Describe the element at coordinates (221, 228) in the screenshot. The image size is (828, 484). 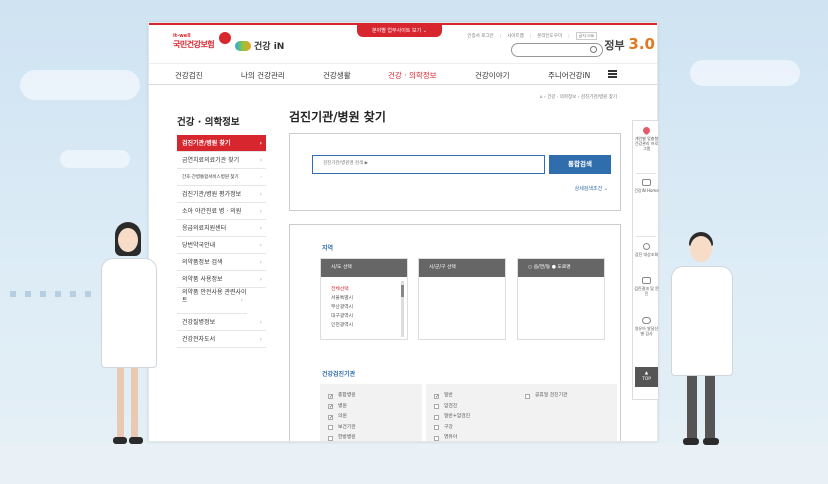
I see `sidebar-item-emergency: 응급의료지원센터` at that location.